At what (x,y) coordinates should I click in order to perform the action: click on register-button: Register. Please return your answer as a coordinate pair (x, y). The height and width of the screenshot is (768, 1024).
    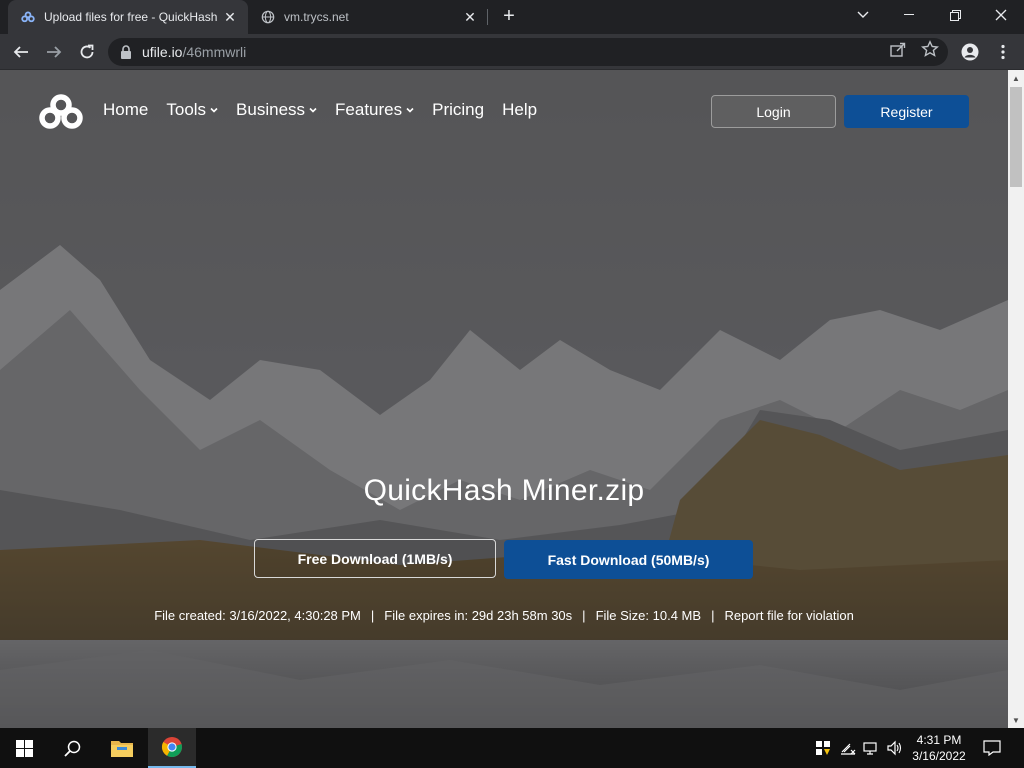
    Looking at the image, I should click on (906, 111).